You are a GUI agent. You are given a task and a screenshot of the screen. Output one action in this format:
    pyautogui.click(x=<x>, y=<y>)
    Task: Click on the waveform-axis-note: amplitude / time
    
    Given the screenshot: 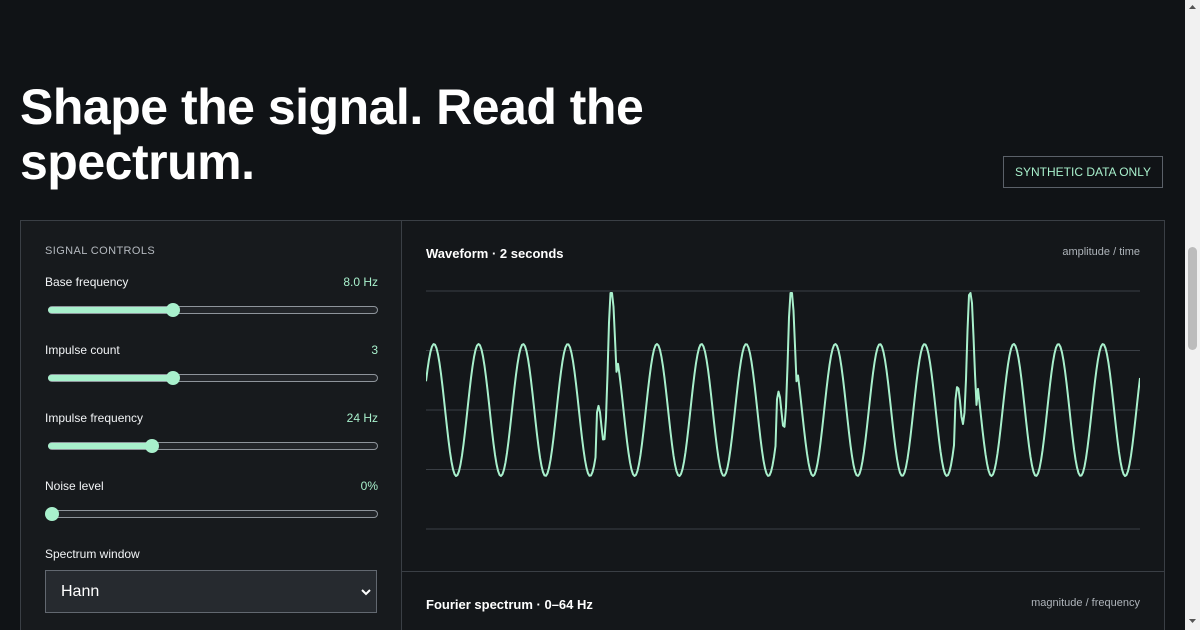 What is the action you would take?
    pyautogui.click(x=1101, y=252)
    